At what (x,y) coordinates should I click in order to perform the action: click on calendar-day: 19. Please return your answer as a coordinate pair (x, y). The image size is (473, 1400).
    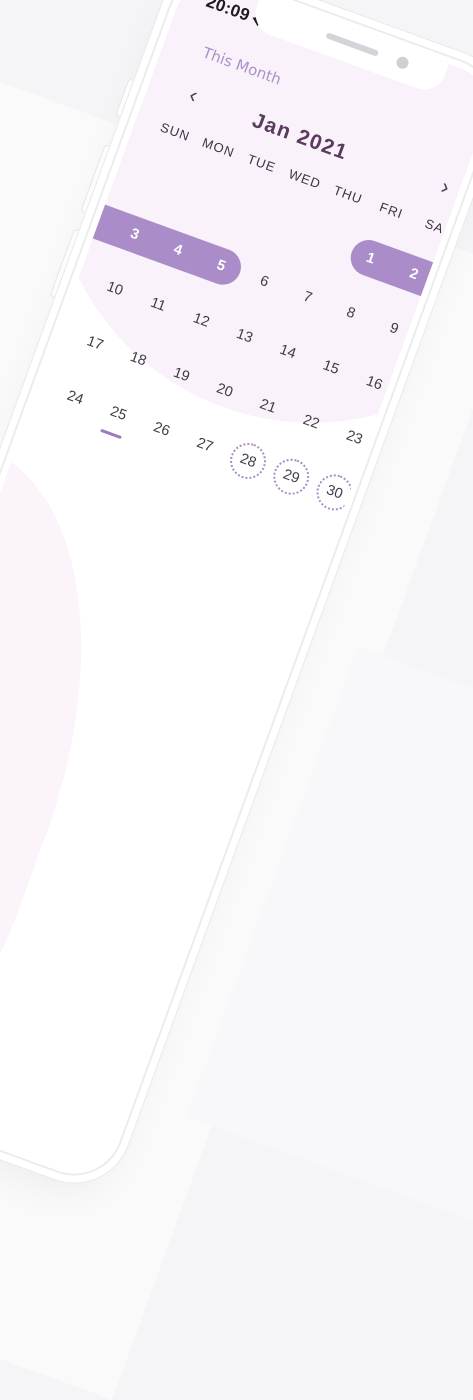
    Looking at the image, I should click on (181, 375).